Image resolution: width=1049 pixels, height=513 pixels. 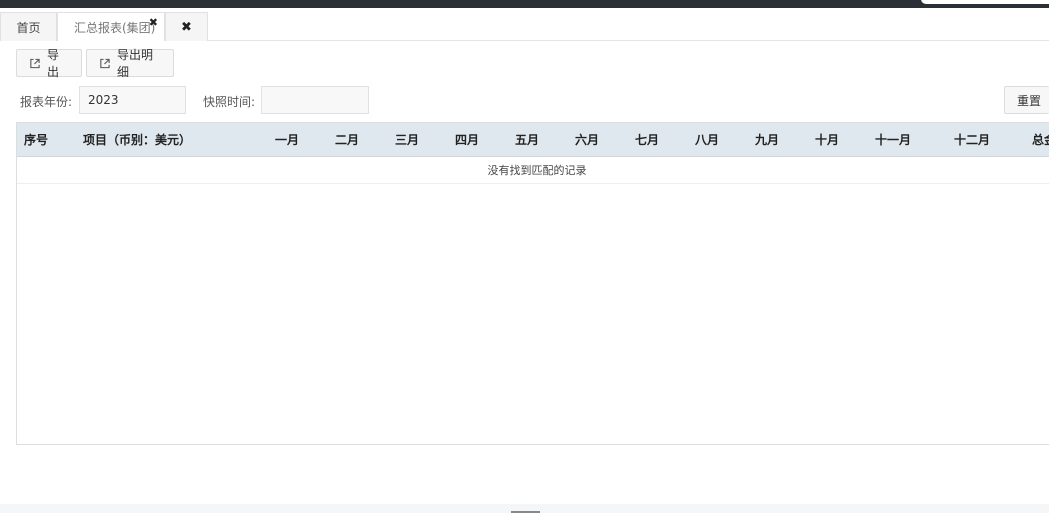 What do you see at coordinates (827, 140) in the screenshot?
I see `column-header-oct: 十月` at bounding box center [827, 140].